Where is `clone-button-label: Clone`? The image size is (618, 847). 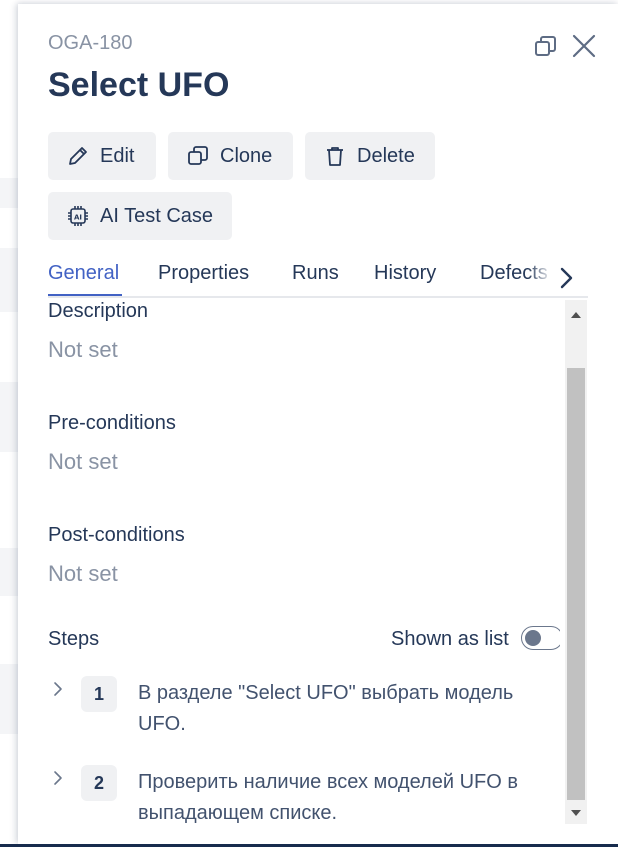
clone-button-label: Clone is located at coordinates (246, 155).